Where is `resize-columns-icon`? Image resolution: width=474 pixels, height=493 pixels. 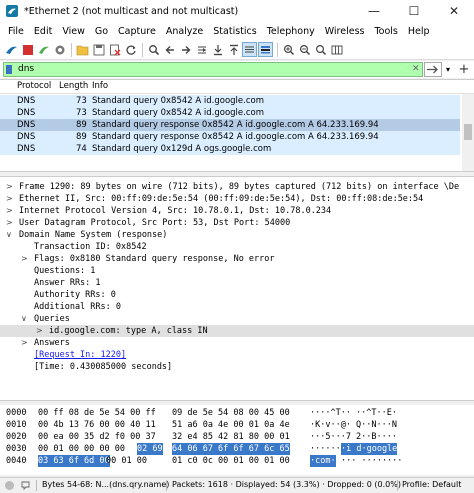
resize-columns-icon is located at coordinates (336, 49).